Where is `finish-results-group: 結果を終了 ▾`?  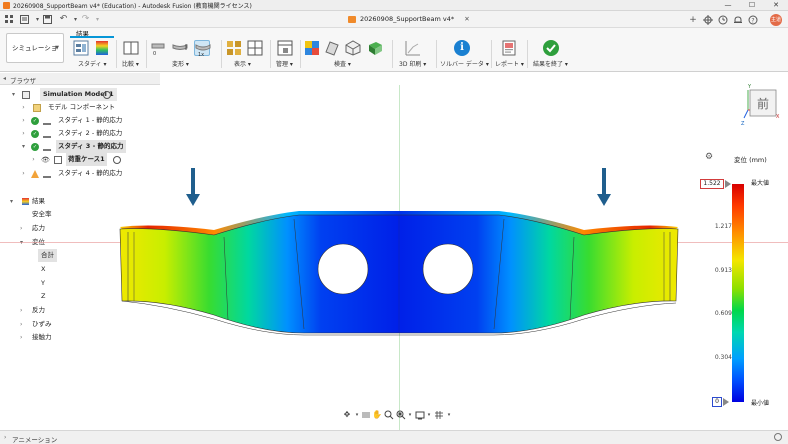 finish-results-group: 結果を終了 ▾ is located at coordinates (553, 55).